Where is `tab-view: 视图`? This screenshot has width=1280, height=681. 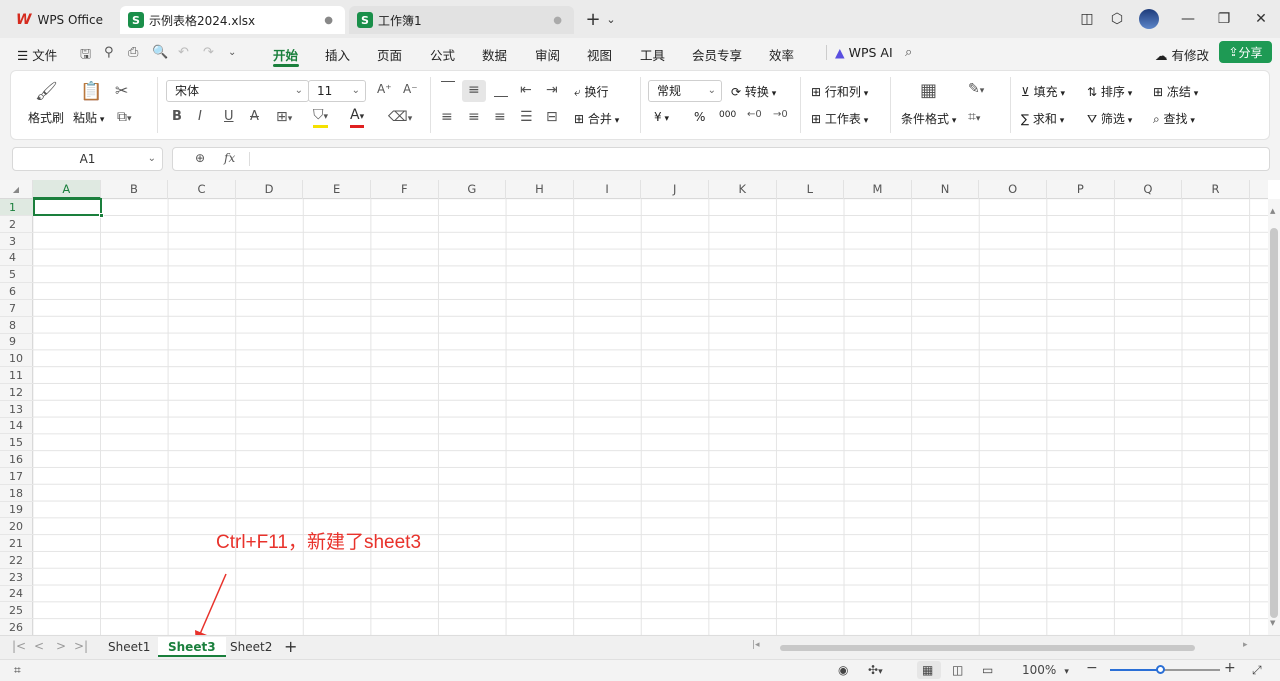
tab-view: 视图 is located at coordinates (599, 54).